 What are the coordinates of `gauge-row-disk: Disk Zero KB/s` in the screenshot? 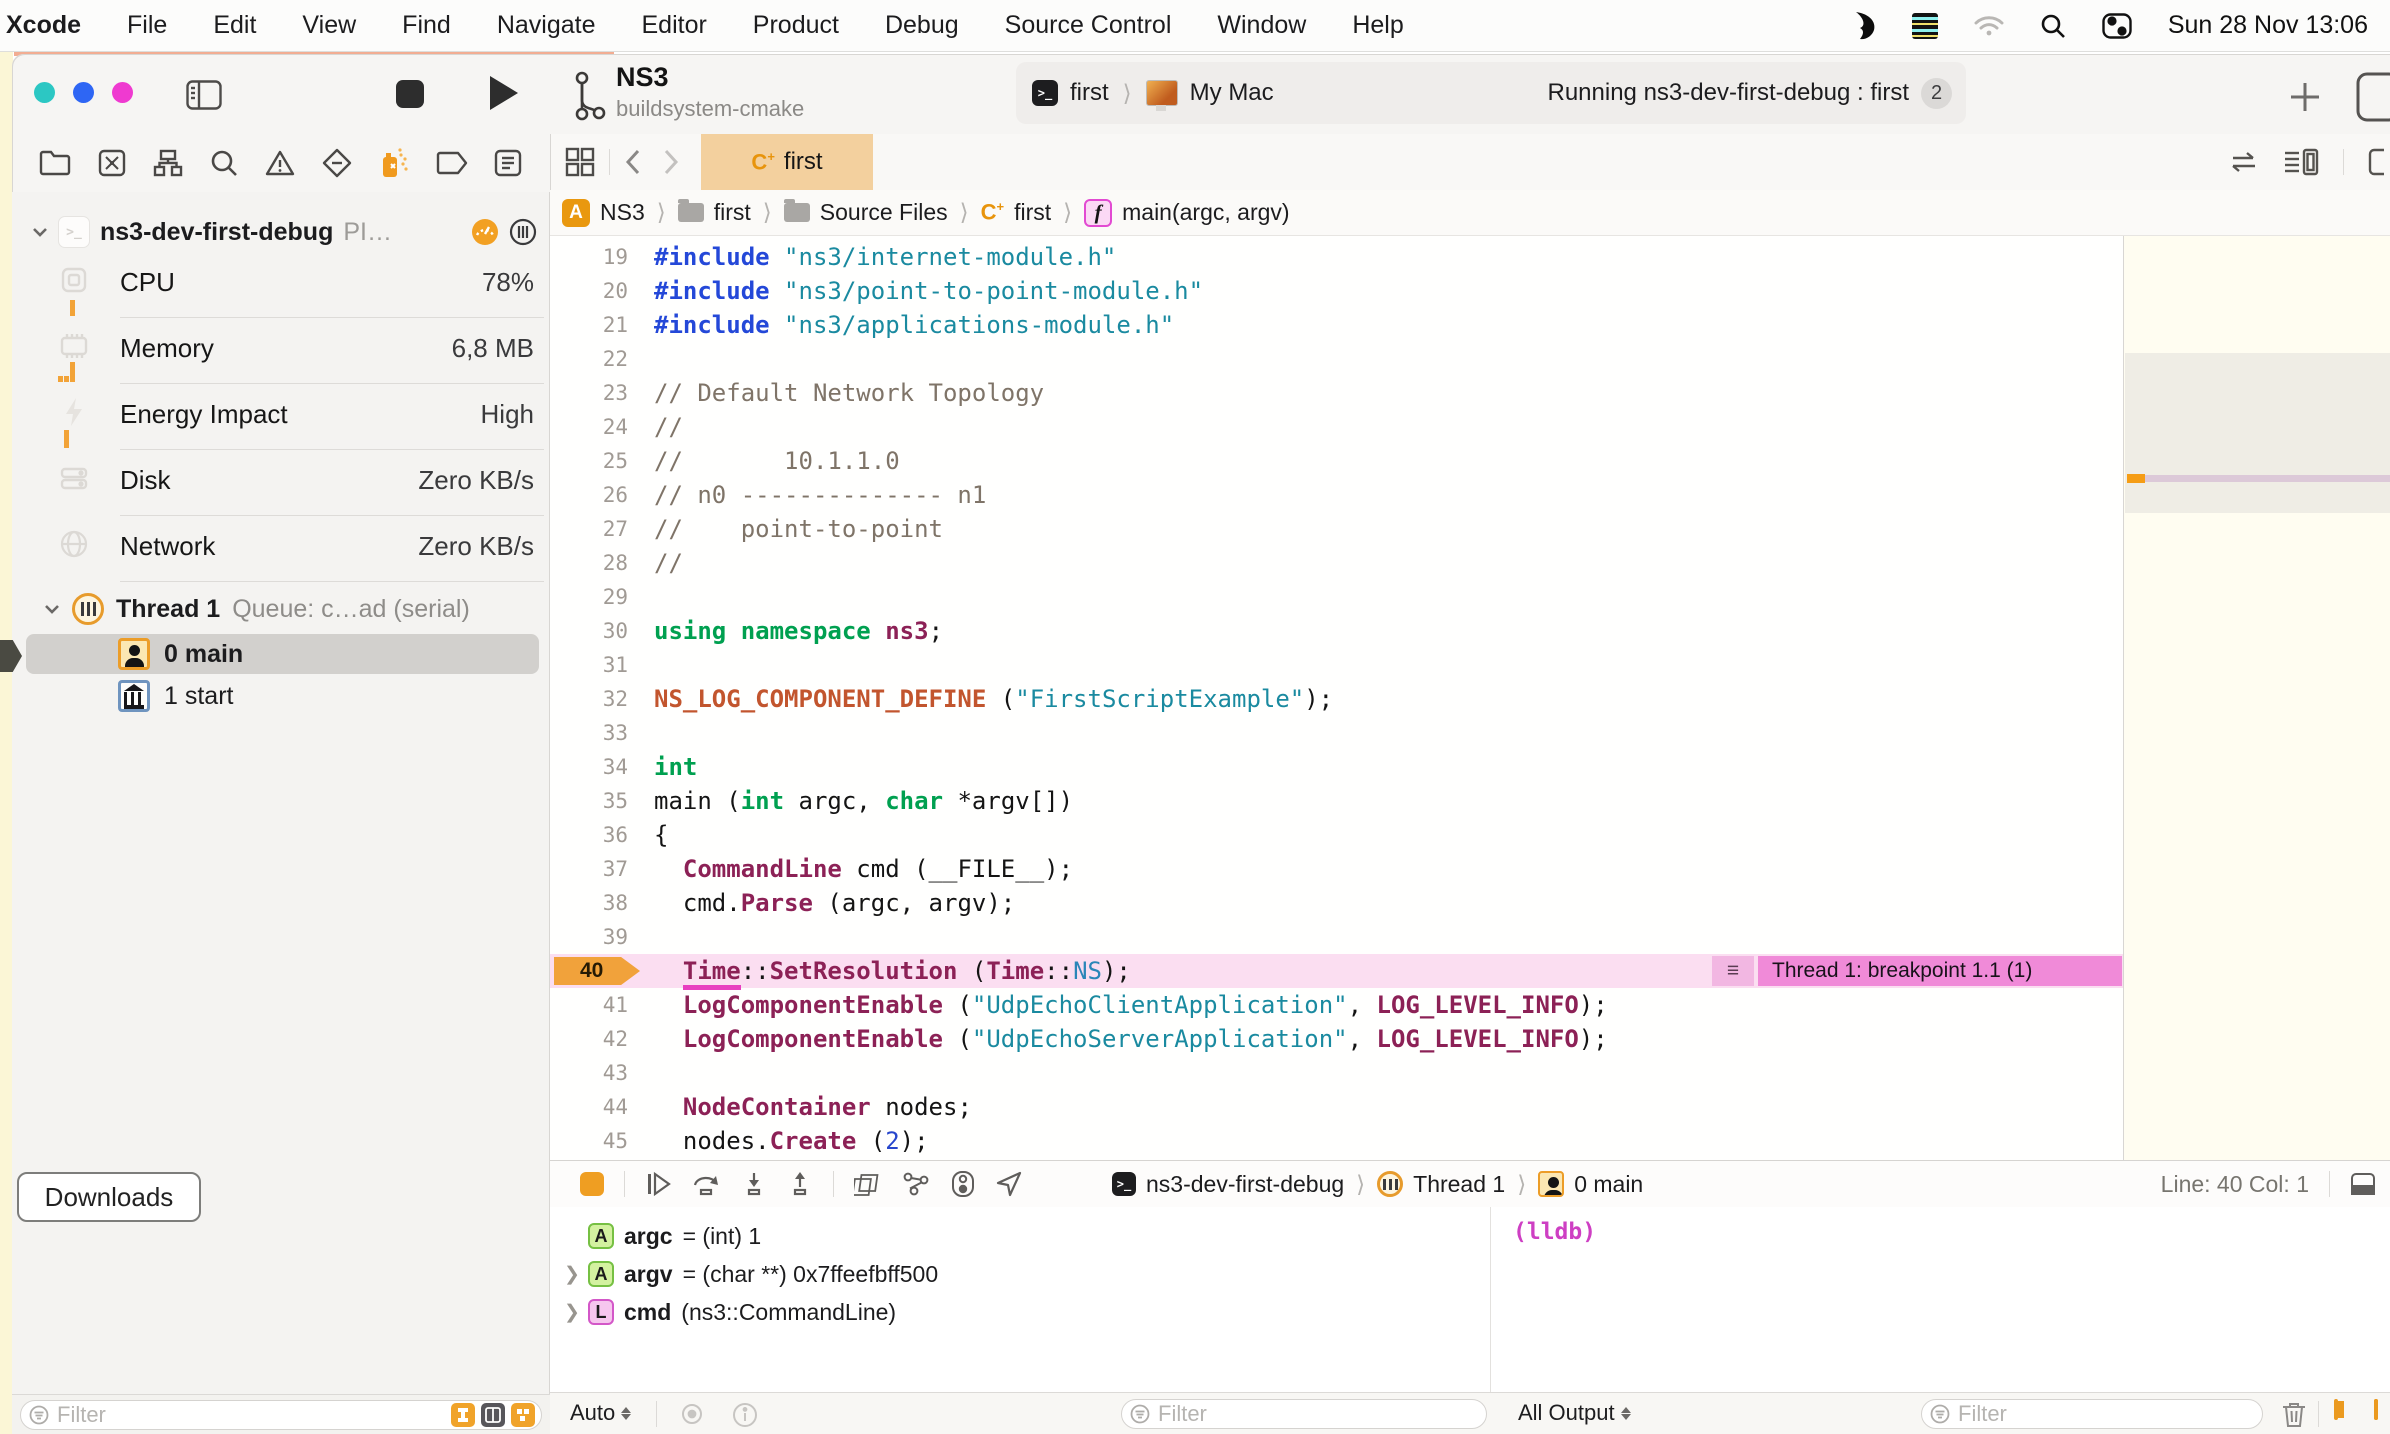 It's located at (281, 483).